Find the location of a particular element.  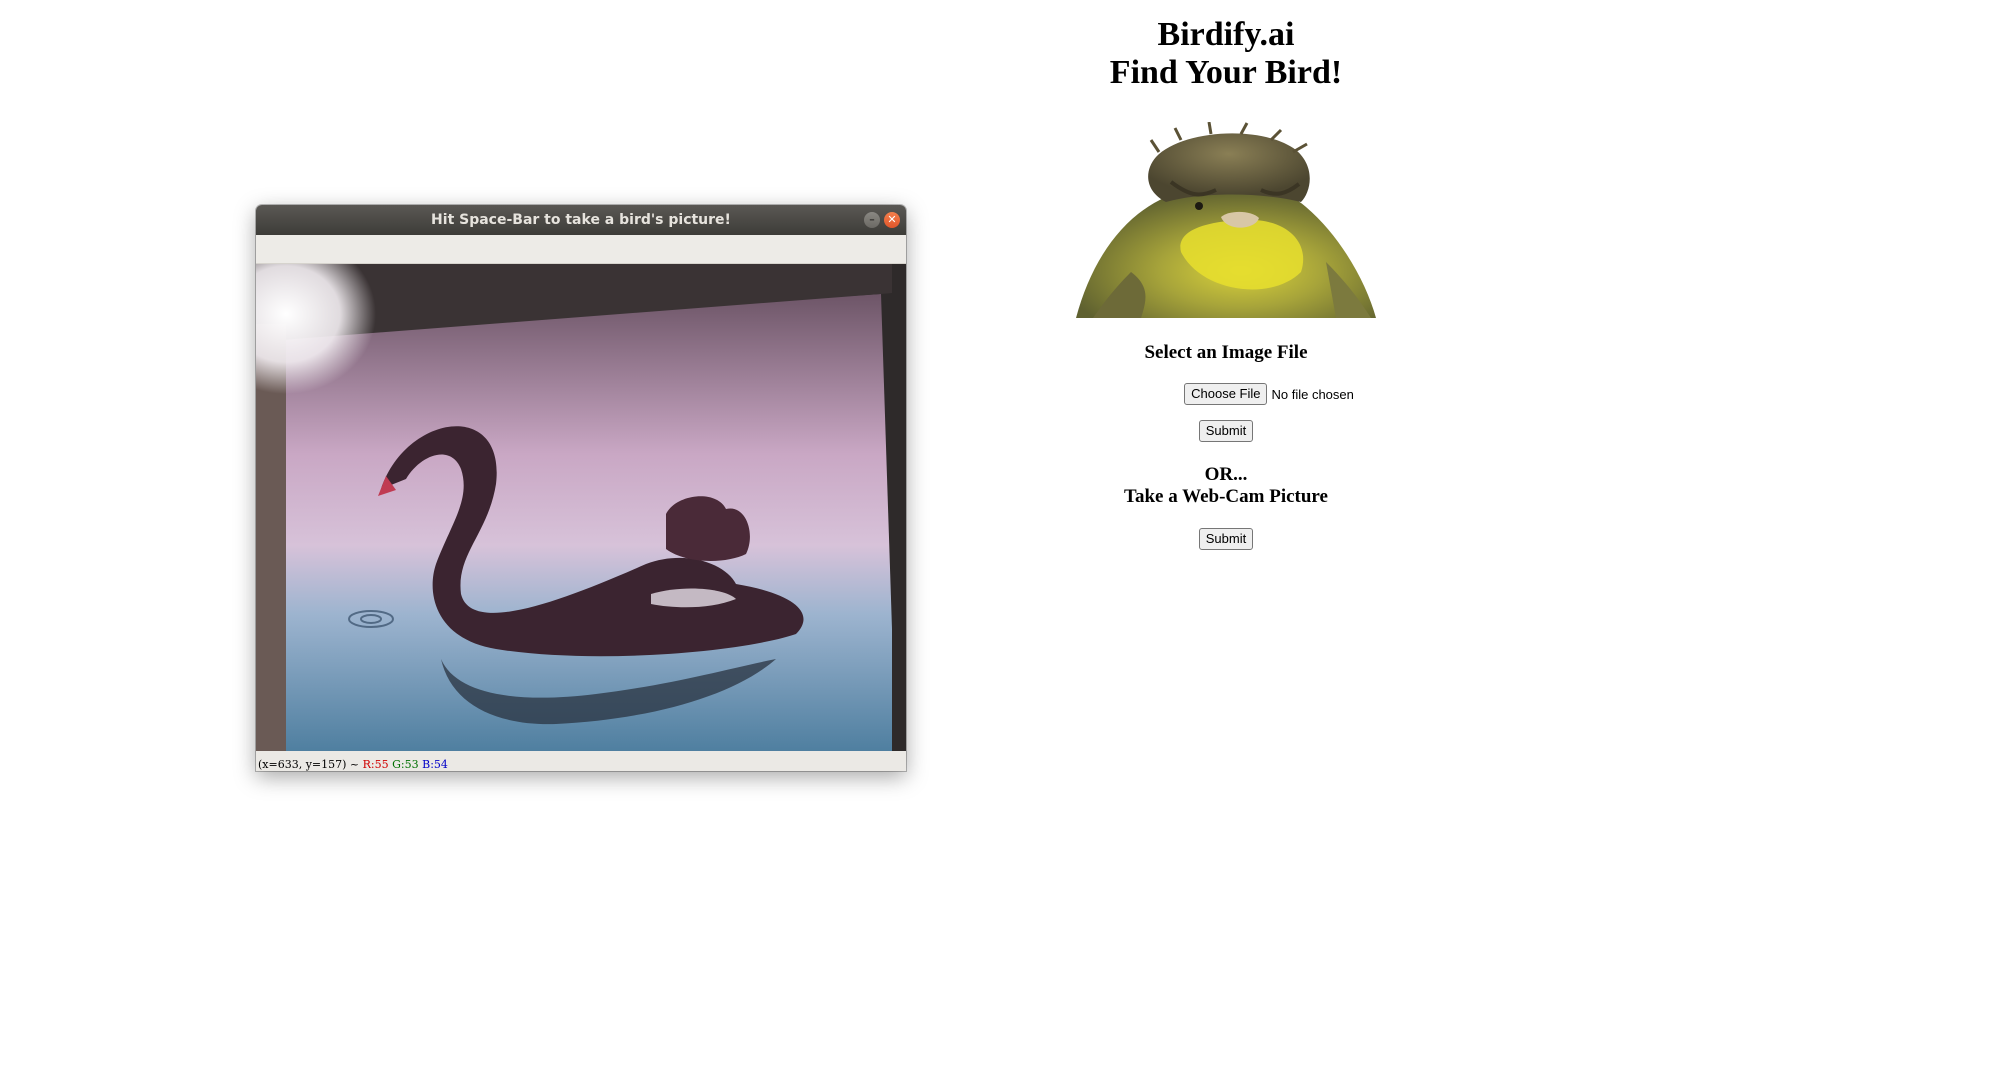

green-value: G:53 is located at coordinates (405, 764).